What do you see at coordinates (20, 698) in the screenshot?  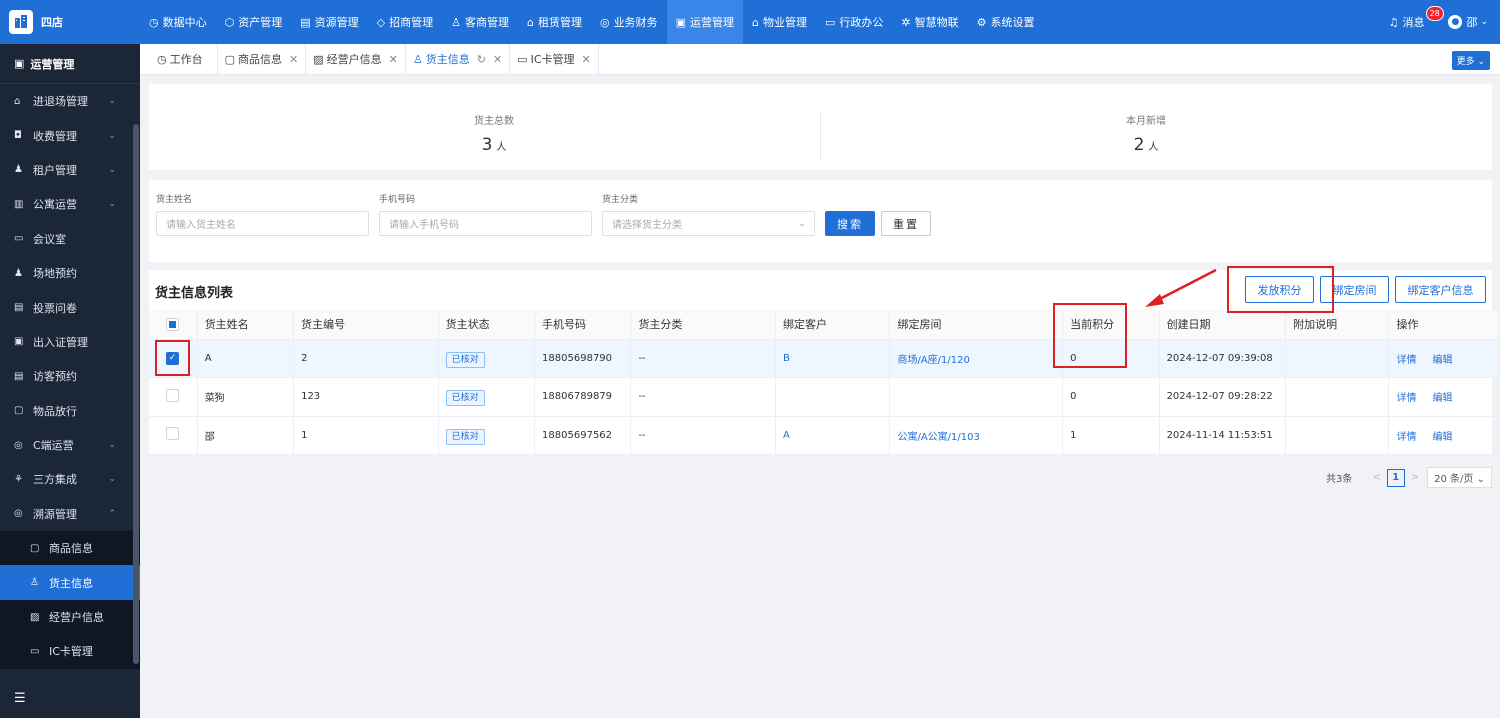 I see `collapse-menu-icon: ☰` at bounding box center [20, 698].